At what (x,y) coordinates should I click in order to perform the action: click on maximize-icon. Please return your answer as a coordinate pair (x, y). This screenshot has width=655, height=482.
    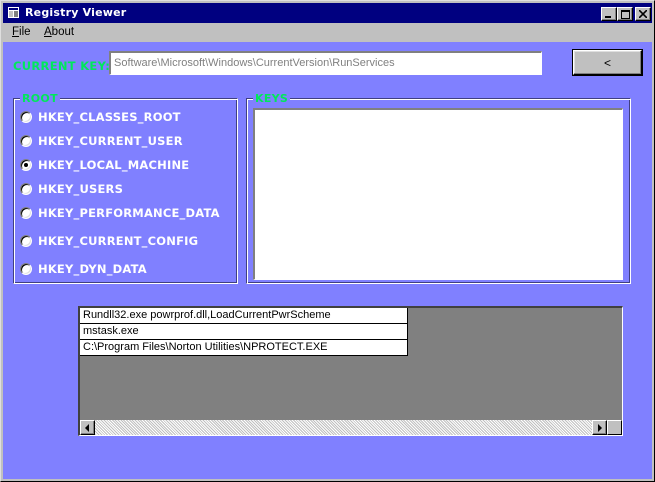
    Looking at the image, I should click on (625, 14).